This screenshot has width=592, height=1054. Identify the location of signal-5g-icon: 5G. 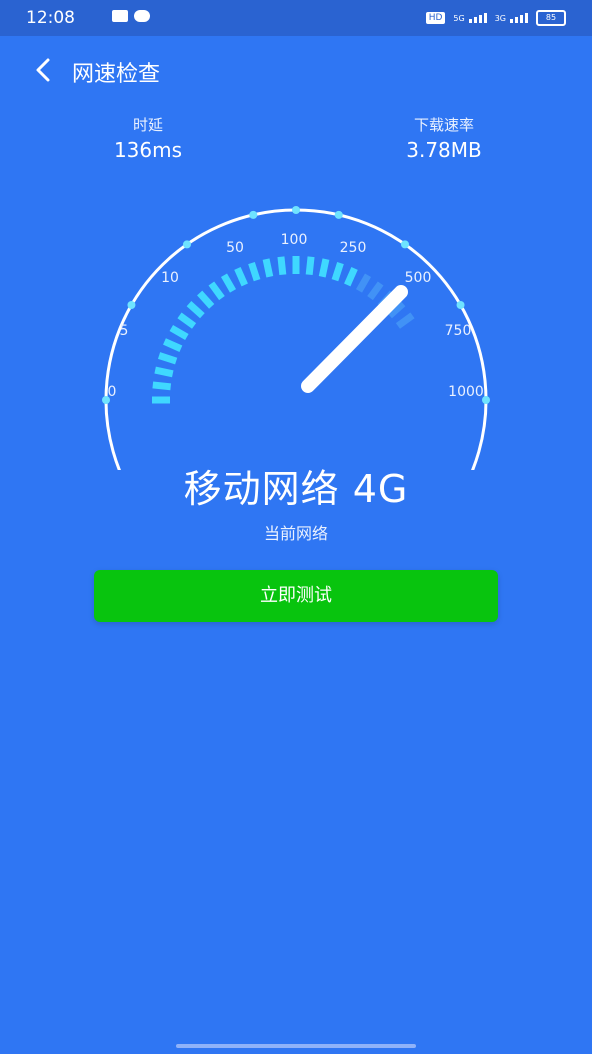
(470, 18).